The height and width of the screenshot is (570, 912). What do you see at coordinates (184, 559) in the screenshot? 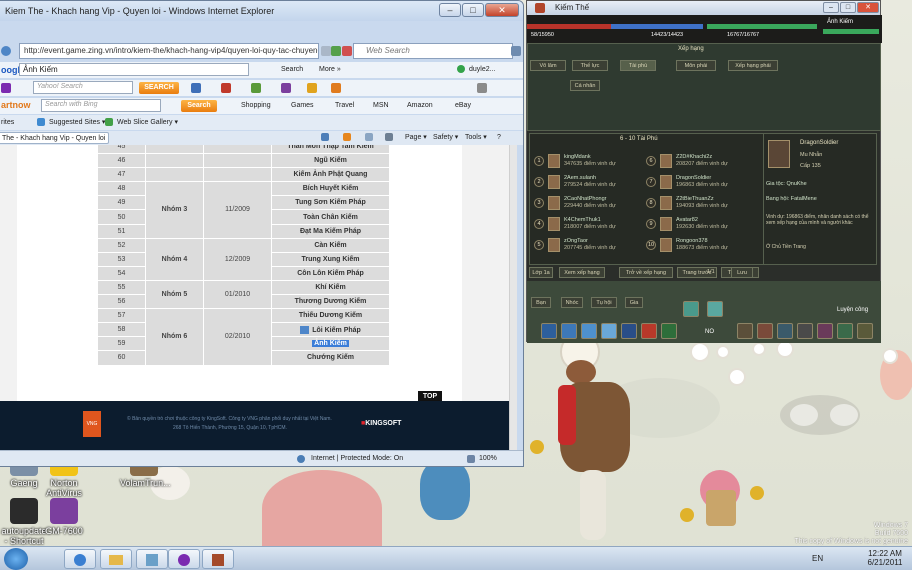
I see `taskbar-yahoo` at bounding box center [184, 559].